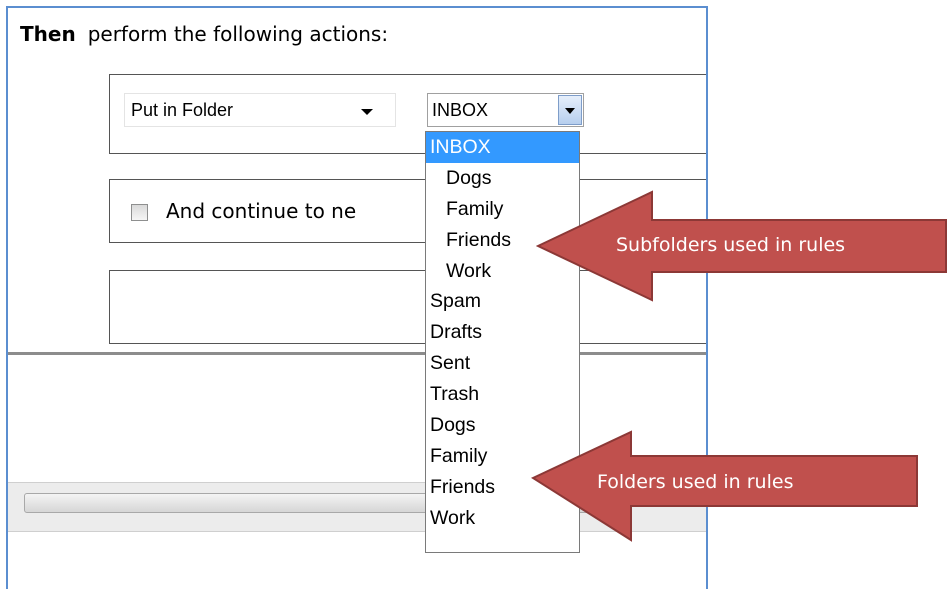 The image size is (948, 589). What do you see at coordinates (48, 34) in the screenshot?
I see `then-keyword: Then` at bounding box center [48, 34].